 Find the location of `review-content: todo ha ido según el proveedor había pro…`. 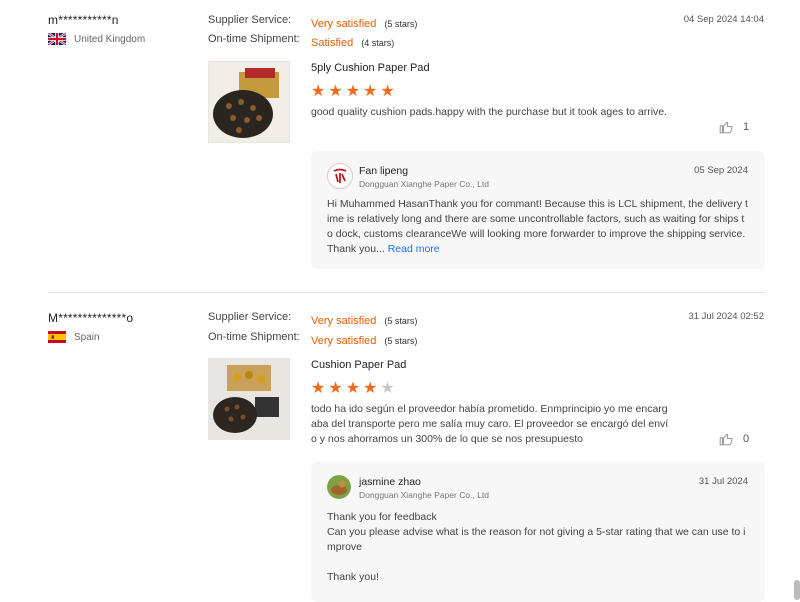

review-content: todo ha ido según el proveedor había pro… is located at coordinates (490, 424).